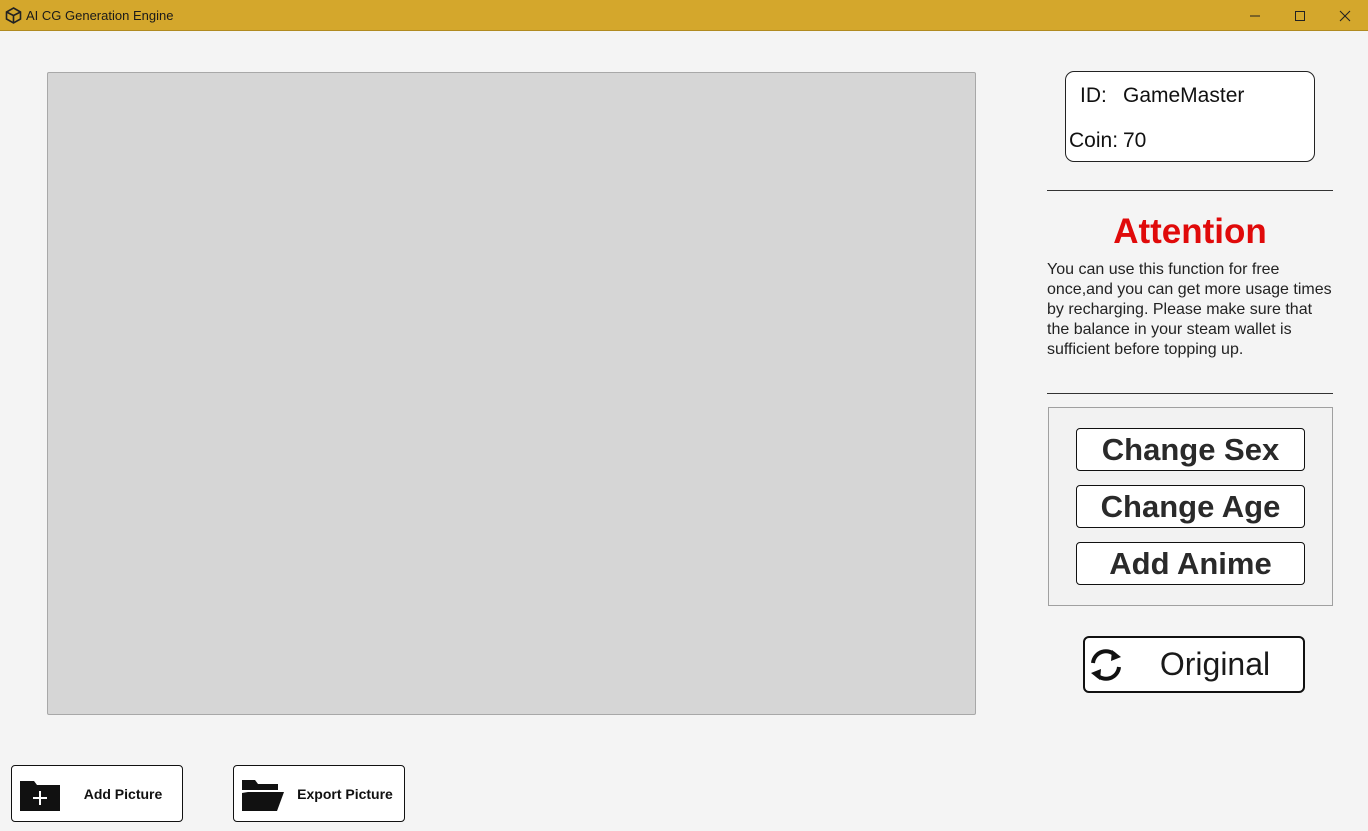 This screenshot has height=831, width=1368. What do you see at coordinates (1093, 95) in the screenshot?
I see `id-label: ID:` at bounding box center [1093, 95].